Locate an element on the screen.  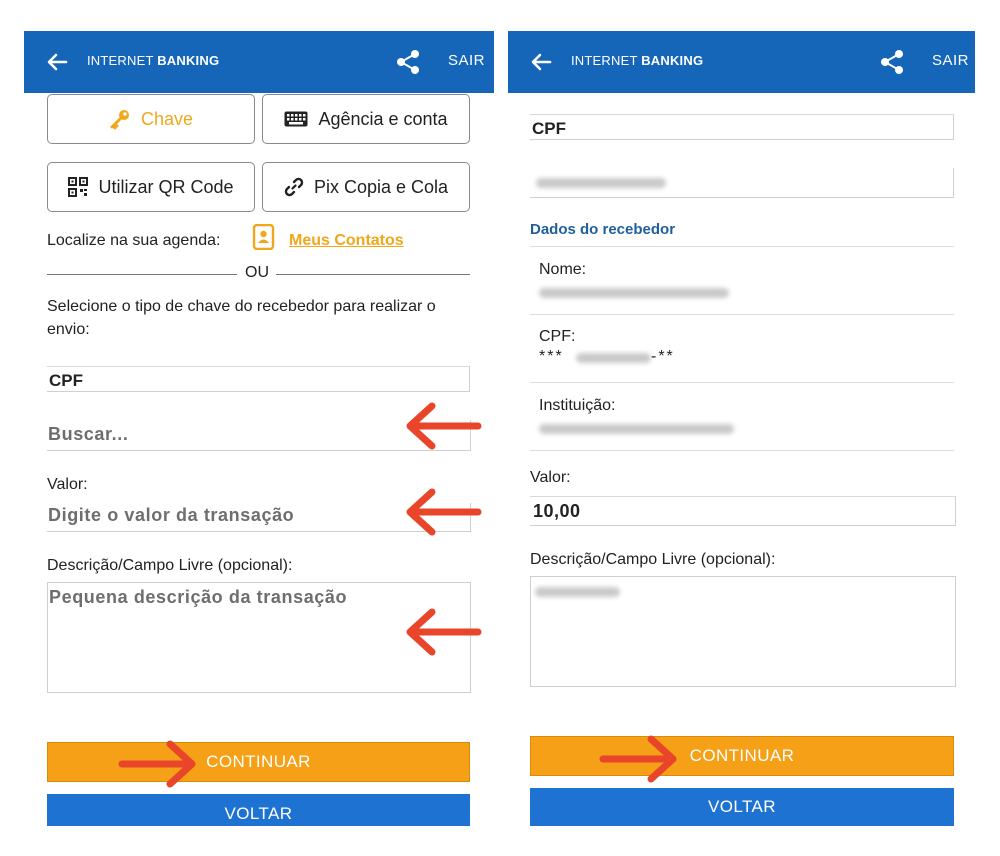
arrow-to-continue-left-icon is located at coordinates (157, 764).